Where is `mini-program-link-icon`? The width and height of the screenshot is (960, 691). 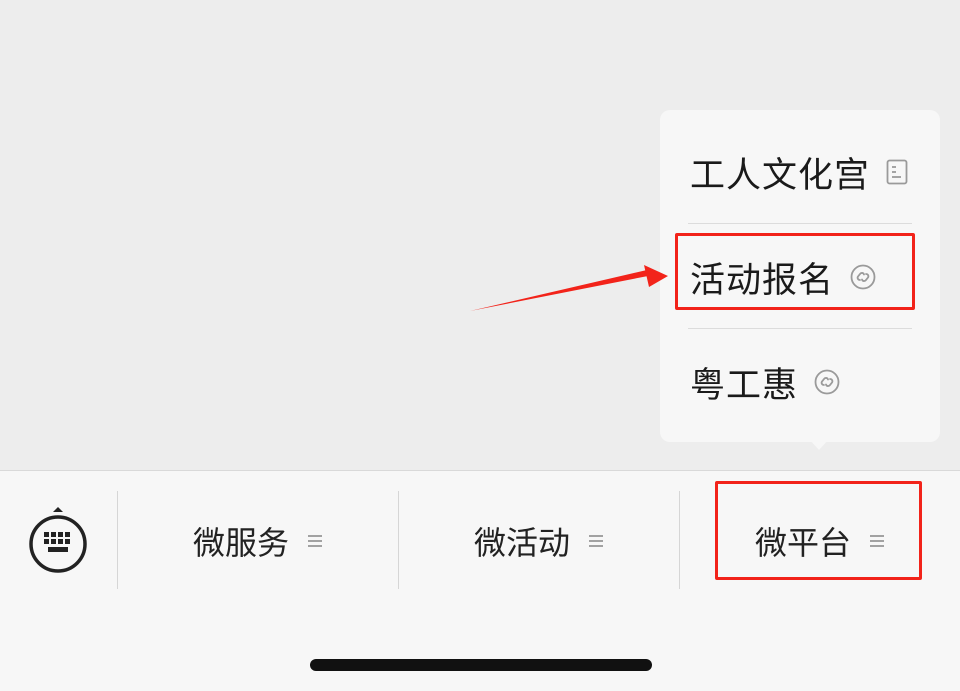 mini-program-link-icon is located at coordinates (827, 382).